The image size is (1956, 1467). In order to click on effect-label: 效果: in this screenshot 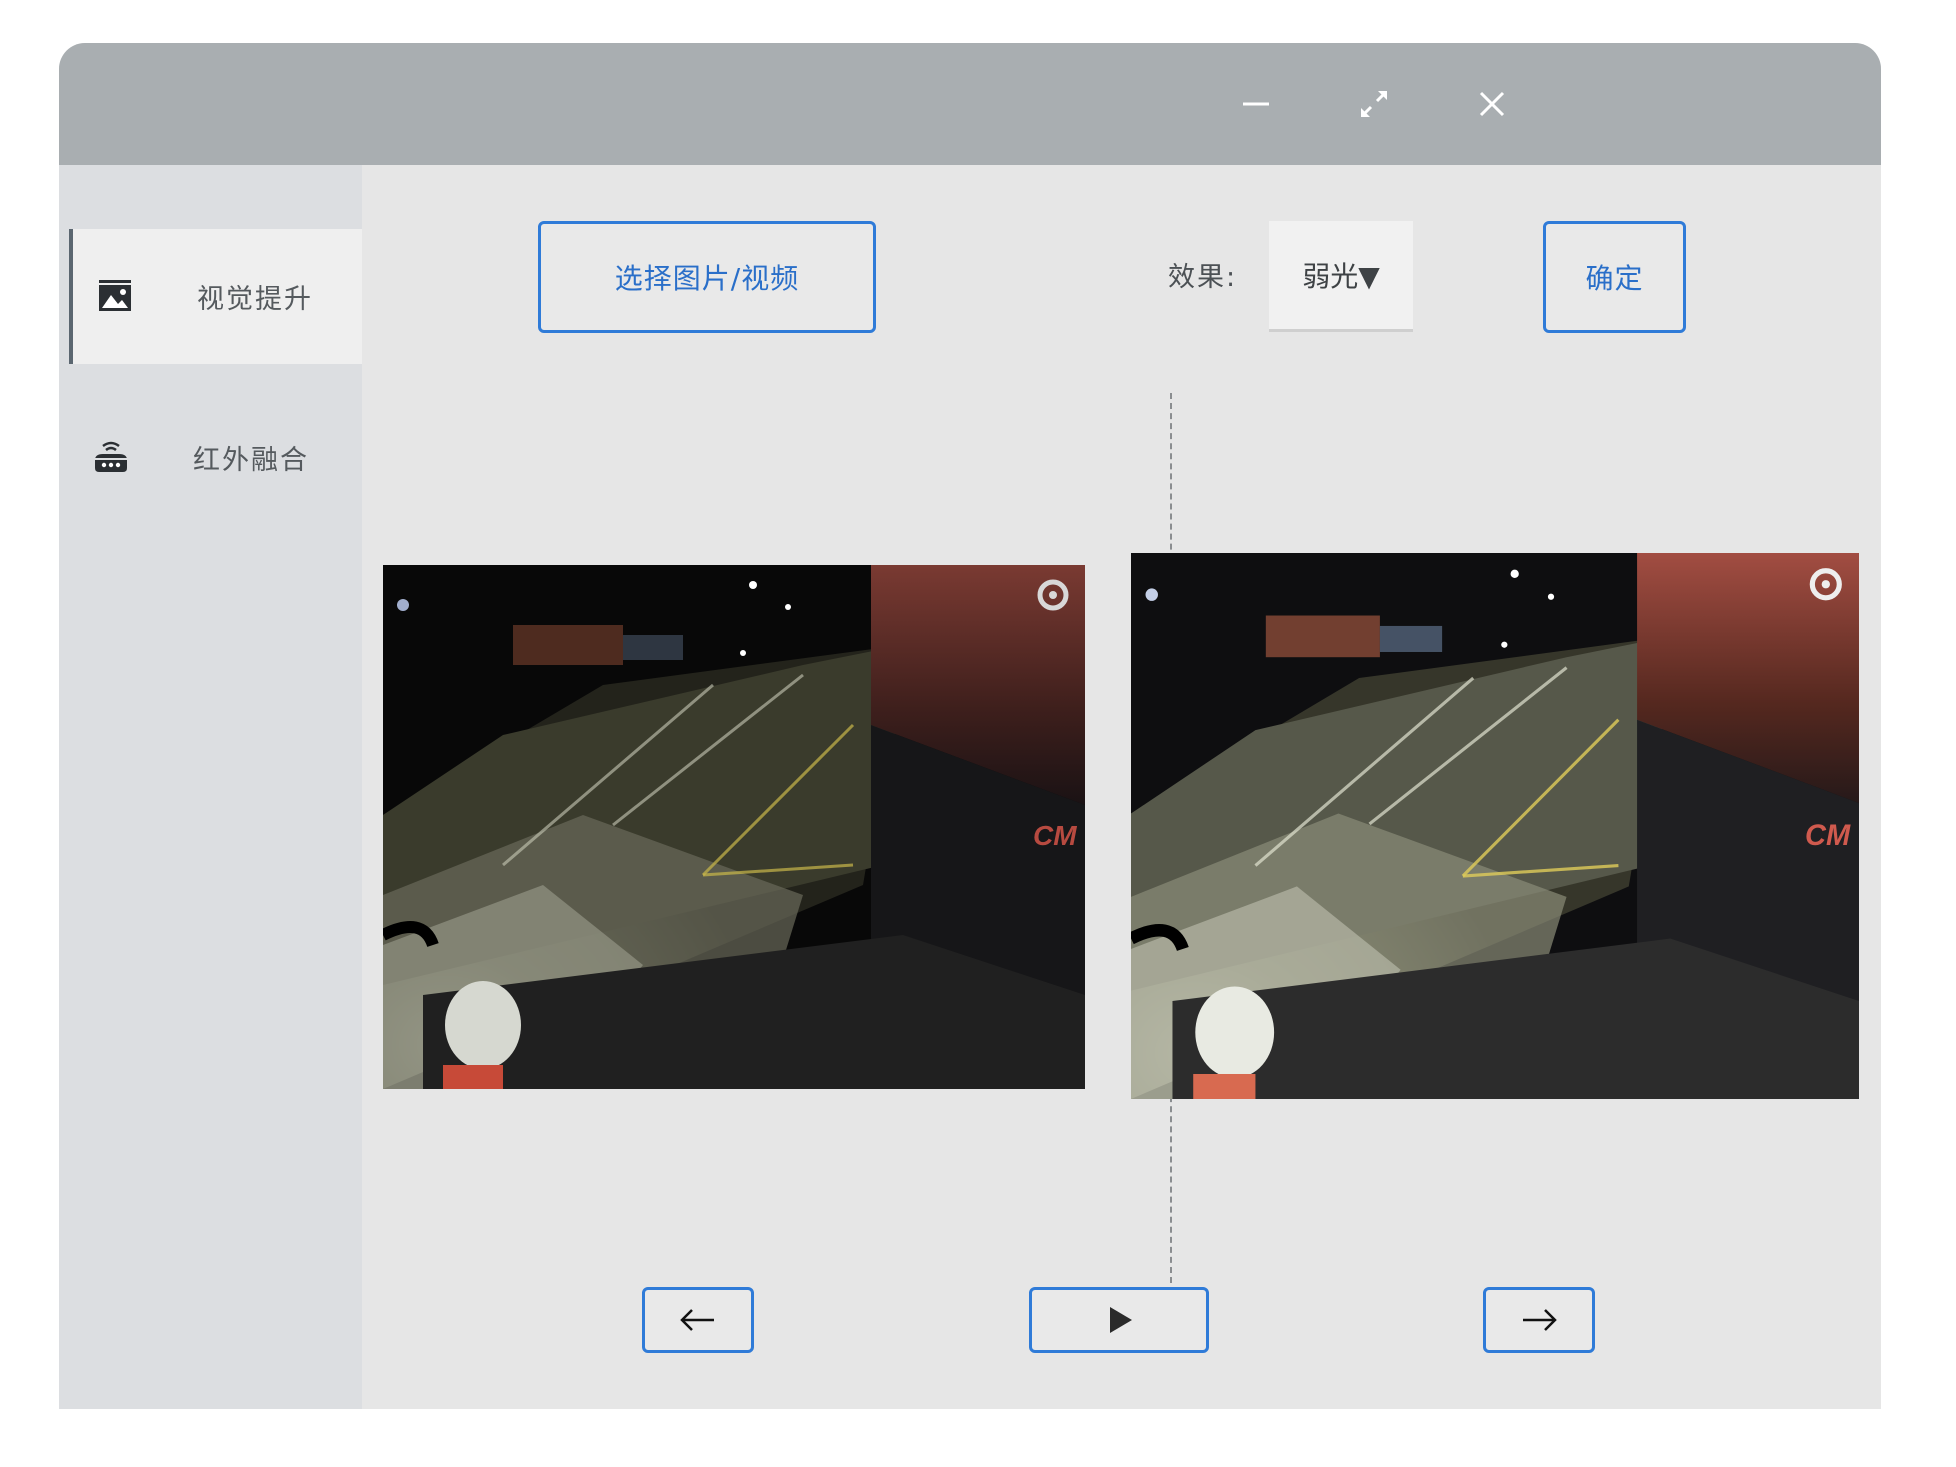, I will do `click(1203, 277)`.